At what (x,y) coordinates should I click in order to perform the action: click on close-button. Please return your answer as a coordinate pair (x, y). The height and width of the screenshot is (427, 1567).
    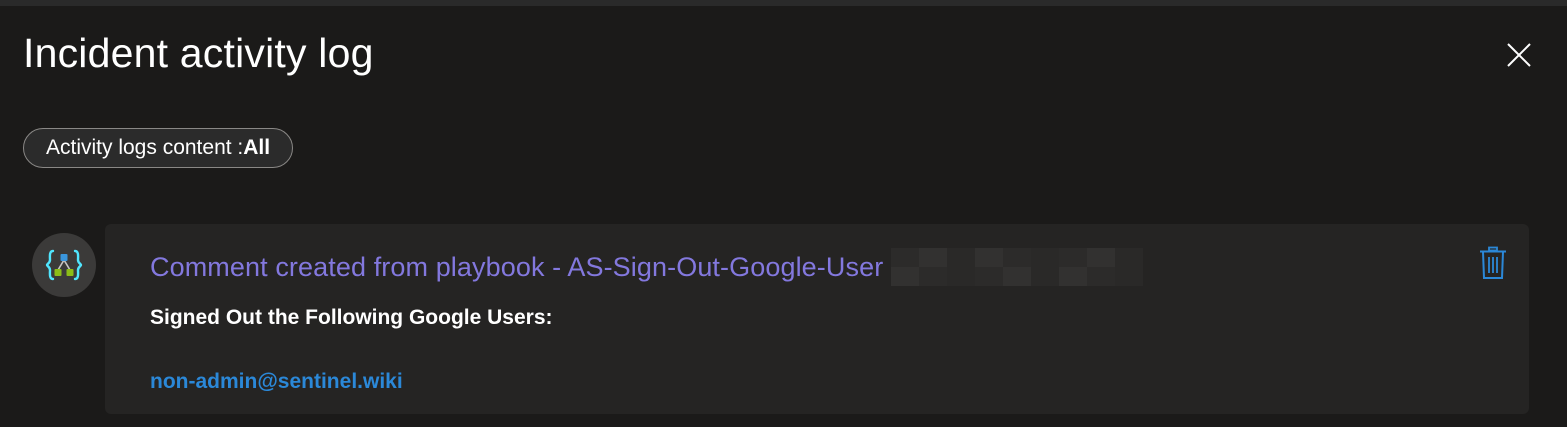
    Looking at the image, I should click on (1519, 55).